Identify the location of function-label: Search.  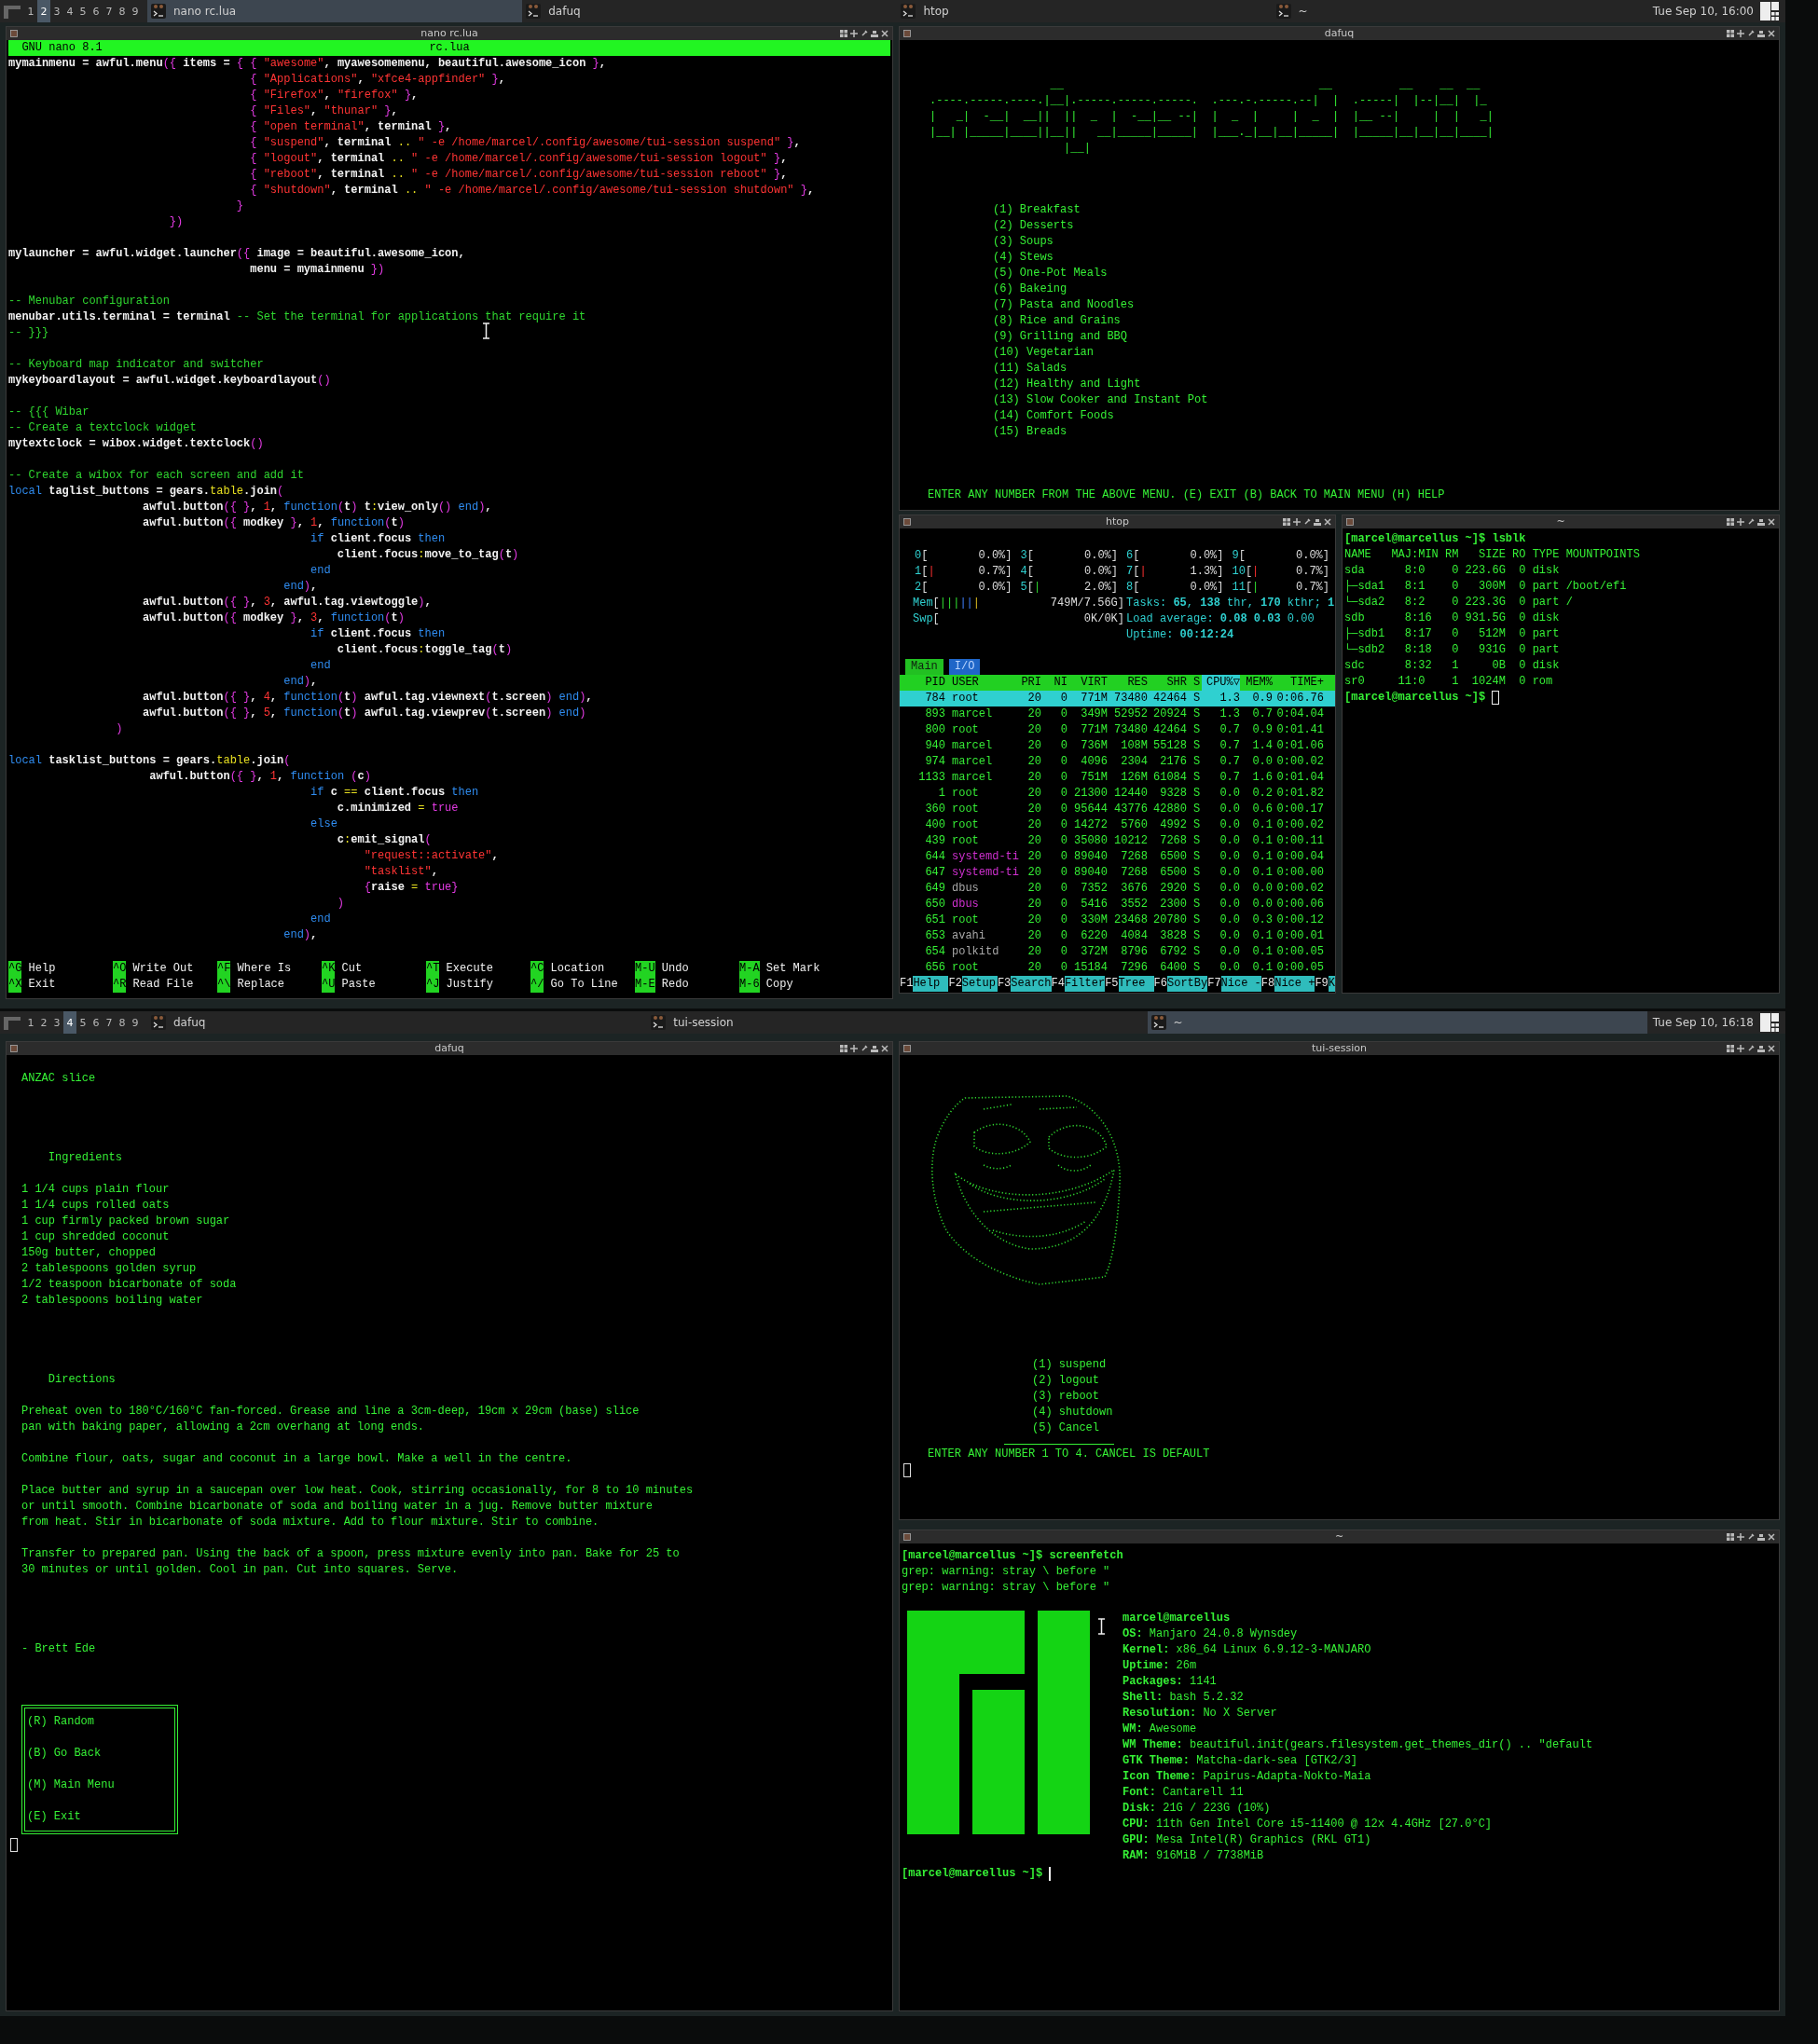
(1031, 984).